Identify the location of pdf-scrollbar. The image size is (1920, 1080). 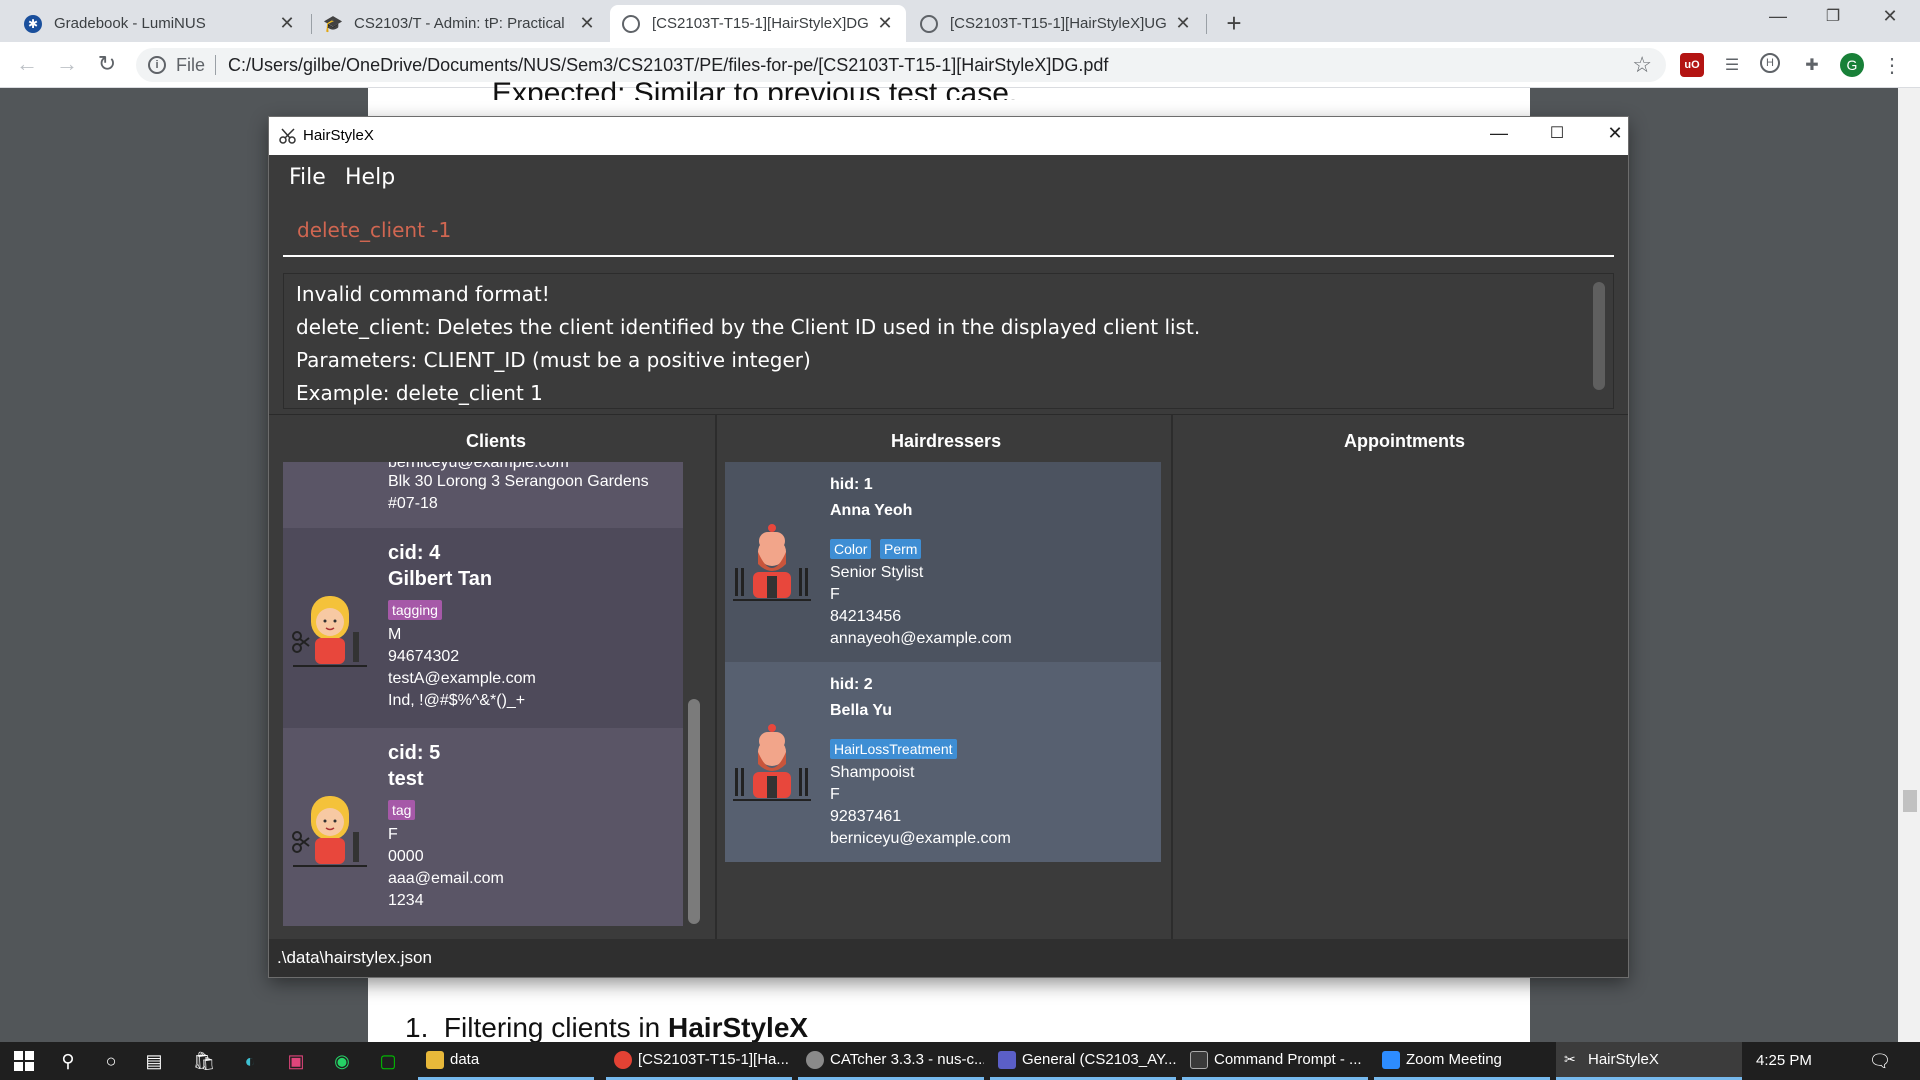
(1909, 565).